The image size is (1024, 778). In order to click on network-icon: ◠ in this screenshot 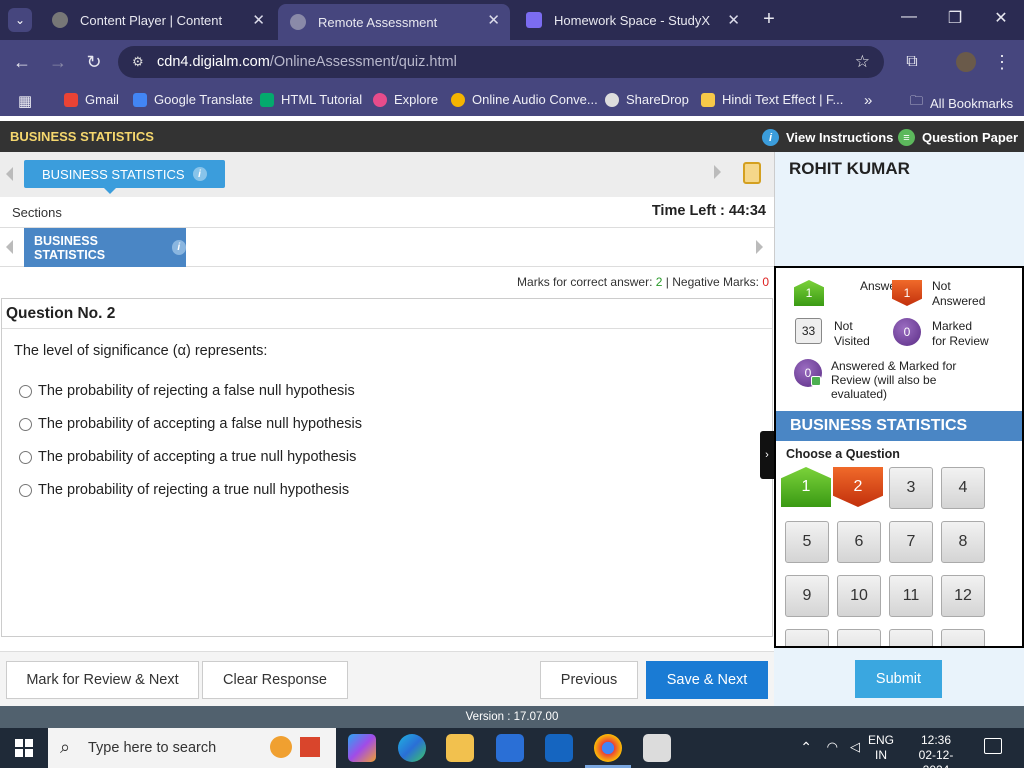, I will do `click(832, 747)`.